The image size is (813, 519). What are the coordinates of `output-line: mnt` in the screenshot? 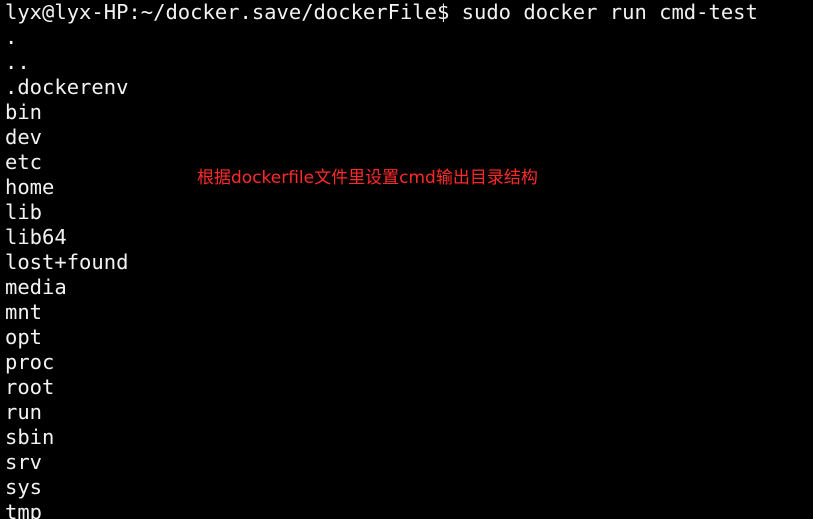 It's located at (24, 312).